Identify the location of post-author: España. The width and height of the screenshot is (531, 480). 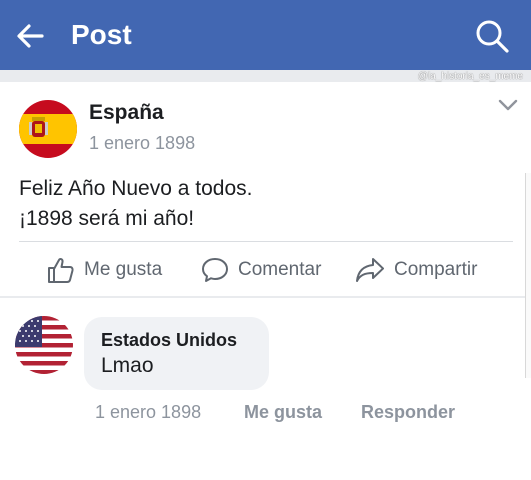
(126, 113).